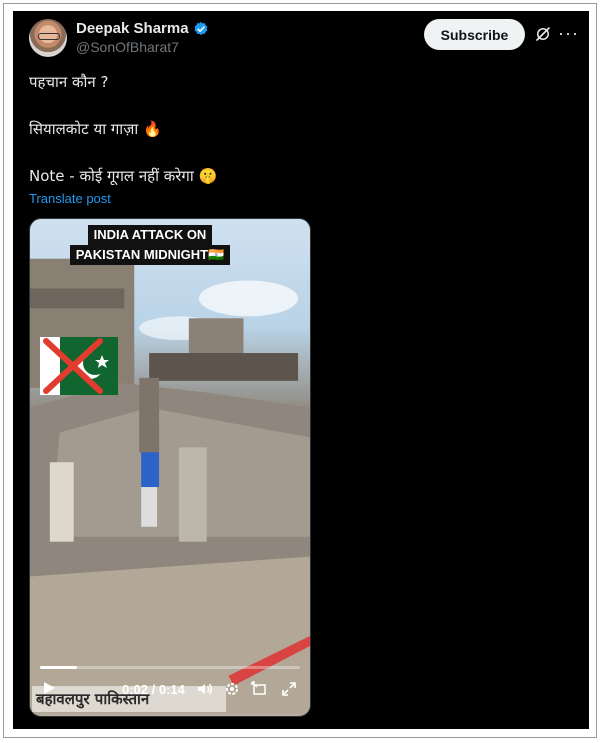 Image resolution: width=602 pixels, height=743 pixels. Describe the element at coordinates (232, 689) in the screenshot. I see `settings-gear-icon` at that location.